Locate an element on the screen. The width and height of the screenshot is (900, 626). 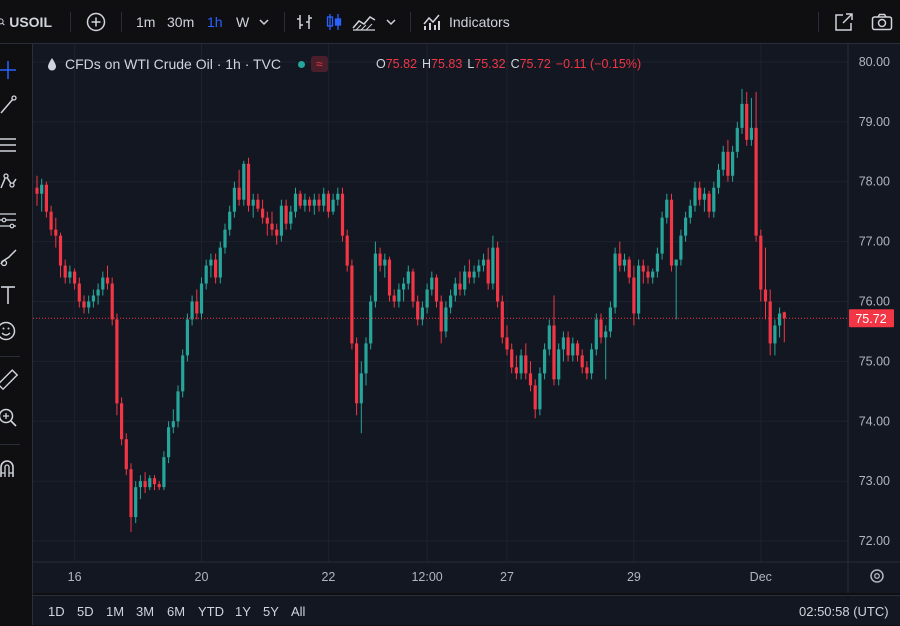
fullscreen-button is located at coordinates (845, 22).